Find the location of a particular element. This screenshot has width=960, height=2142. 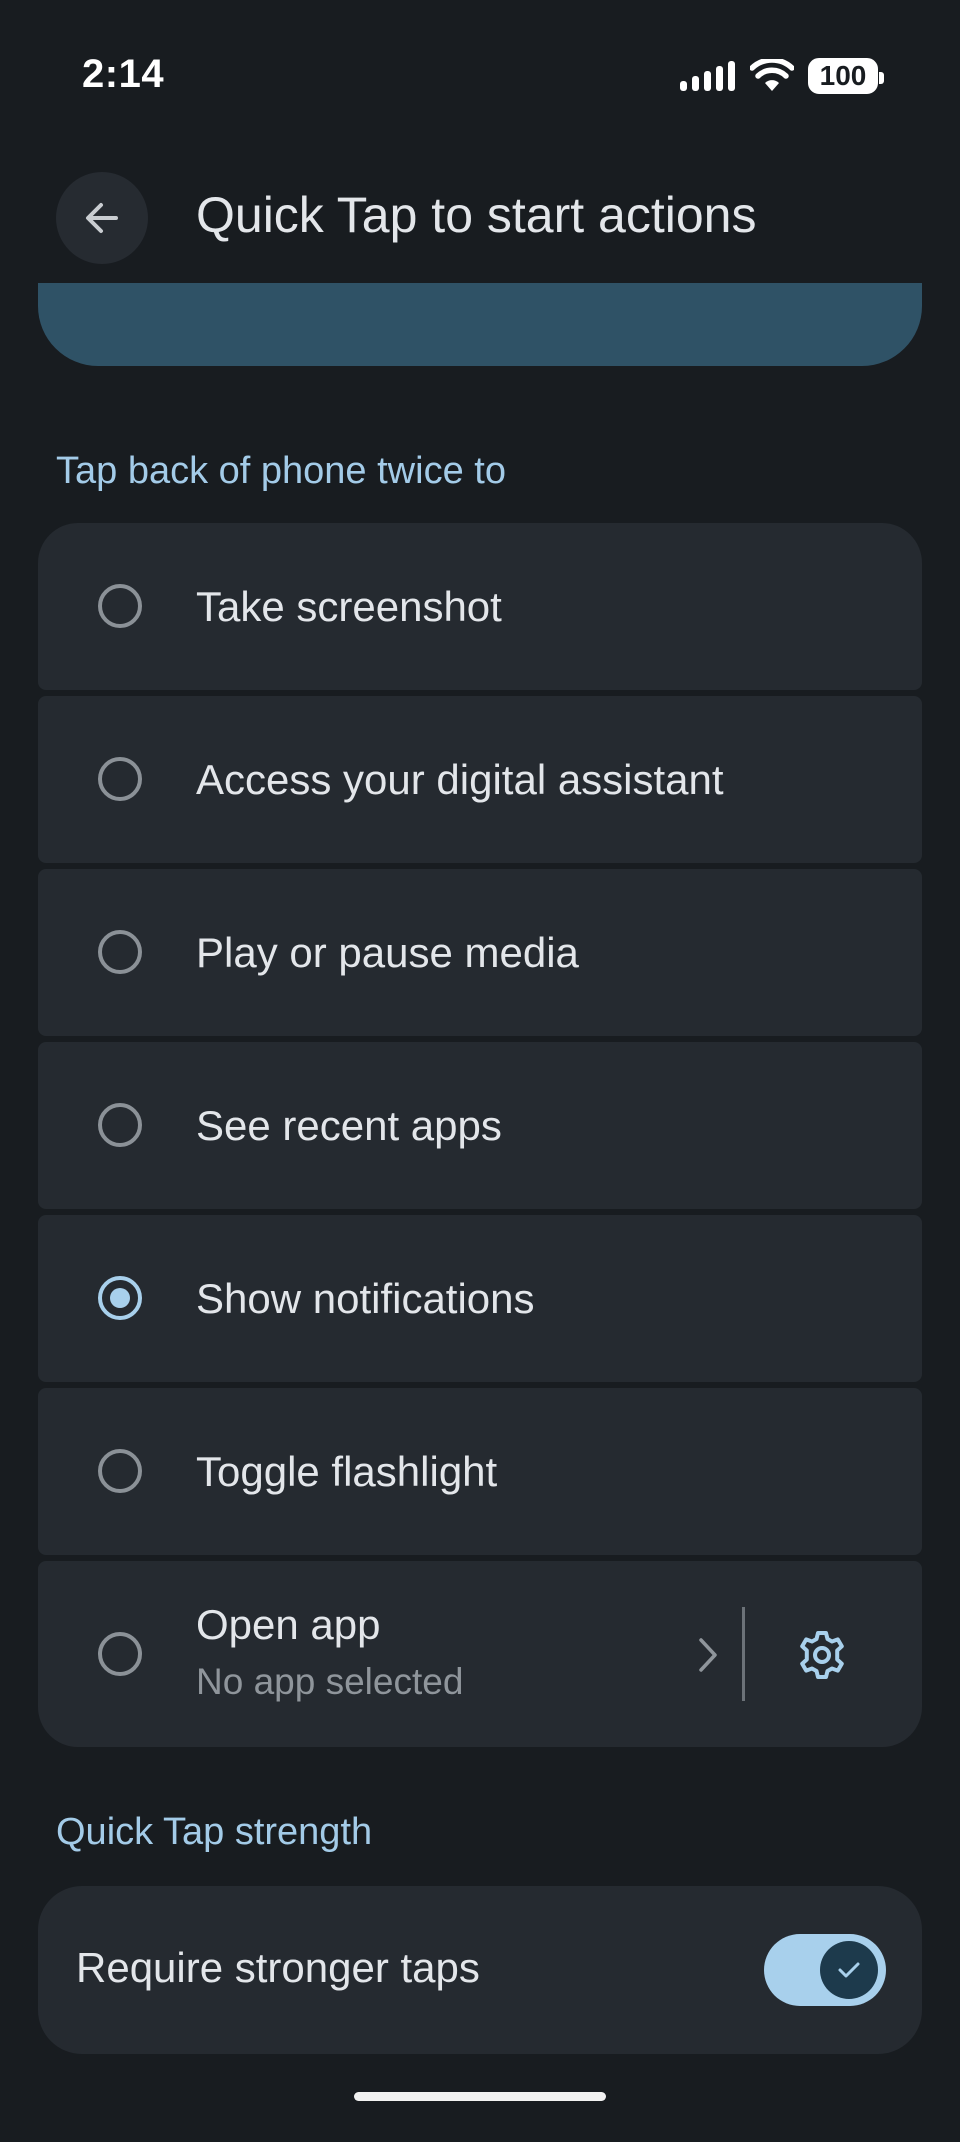

require-stronger-taps-row: Require stronger taps is located at coordinates (480, 1970).